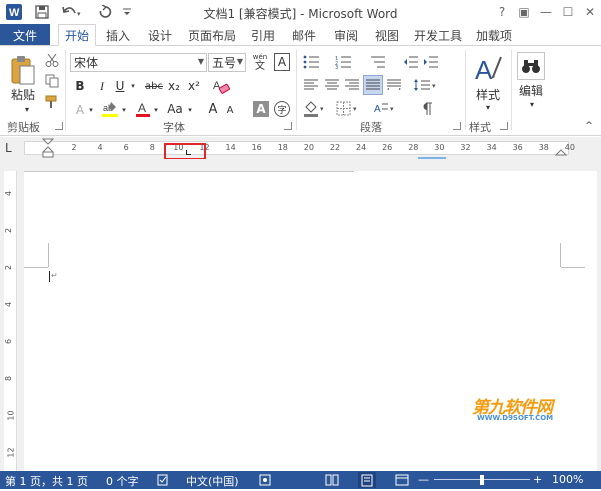  I want to click on web-layout-icon, so click(402, 481).